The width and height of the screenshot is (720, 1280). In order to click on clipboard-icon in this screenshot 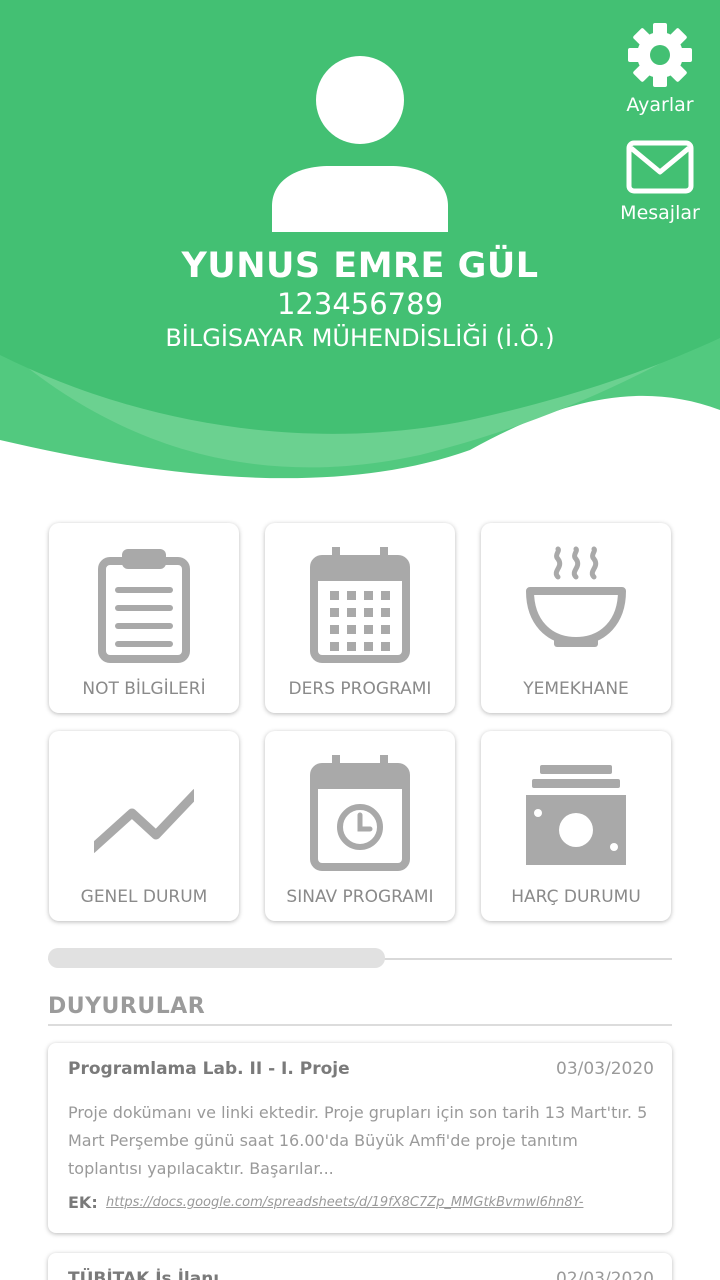, I will do `click(144, 606)`.